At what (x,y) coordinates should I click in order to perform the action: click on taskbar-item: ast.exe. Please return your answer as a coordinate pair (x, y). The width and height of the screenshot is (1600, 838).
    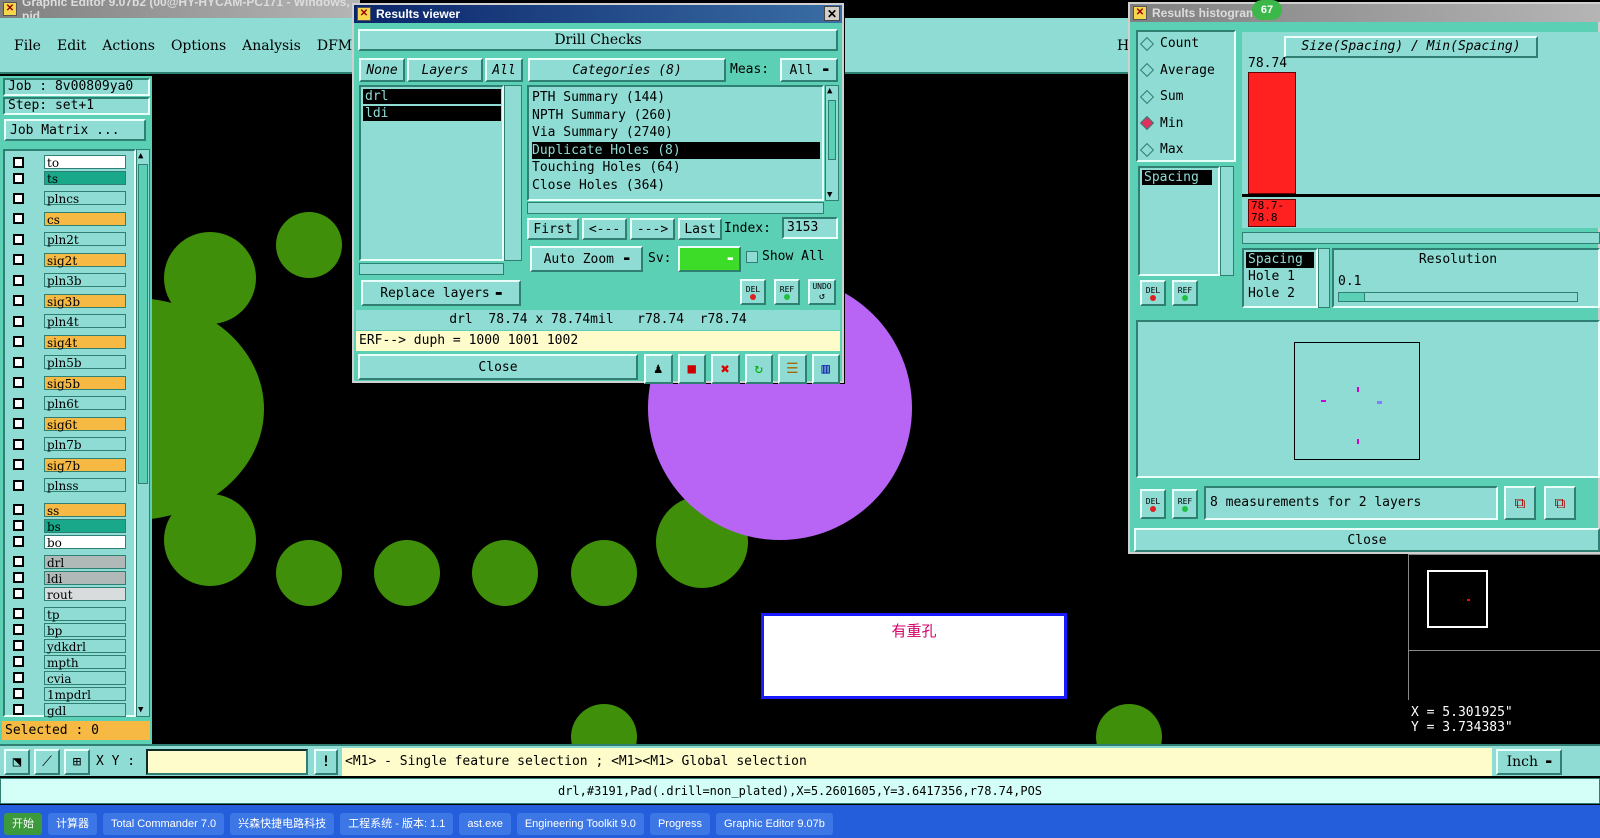
    Looking at the image, I should click on (485, 824).